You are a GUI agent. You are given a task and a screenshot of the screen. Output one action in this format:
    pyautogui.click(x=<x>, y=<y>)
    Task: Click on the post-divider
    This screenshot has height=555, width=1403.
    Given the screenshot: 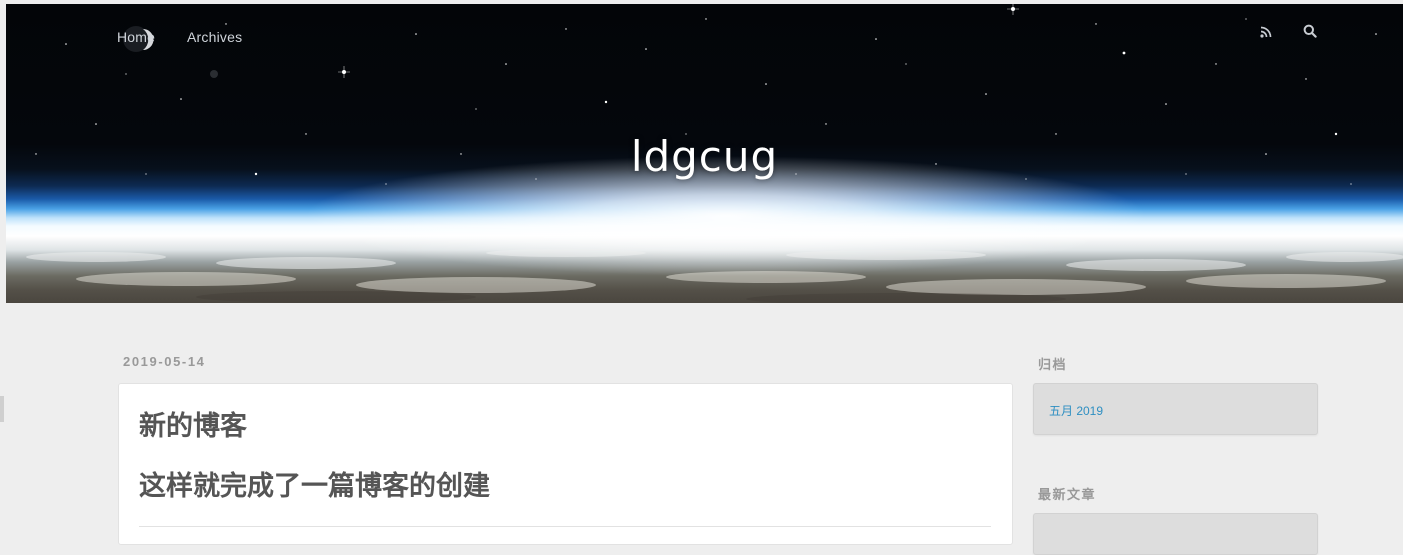 What is the action you would take?
    pyautogui.click(x=565, y=526)
    